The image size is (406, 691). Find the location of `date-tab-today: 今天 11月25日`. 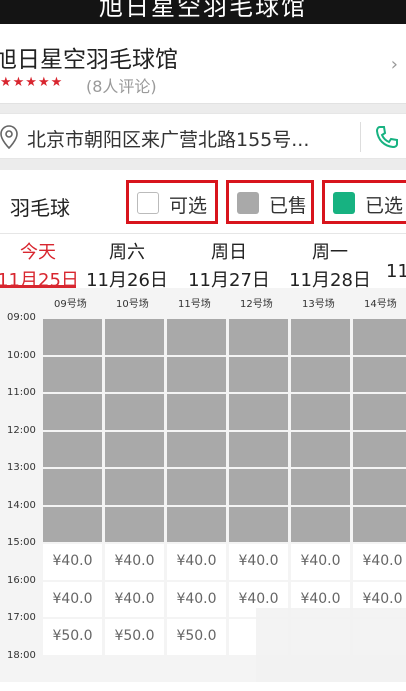

date-tab-today: 今天 11月25日 is located at coordinates (44, 265).